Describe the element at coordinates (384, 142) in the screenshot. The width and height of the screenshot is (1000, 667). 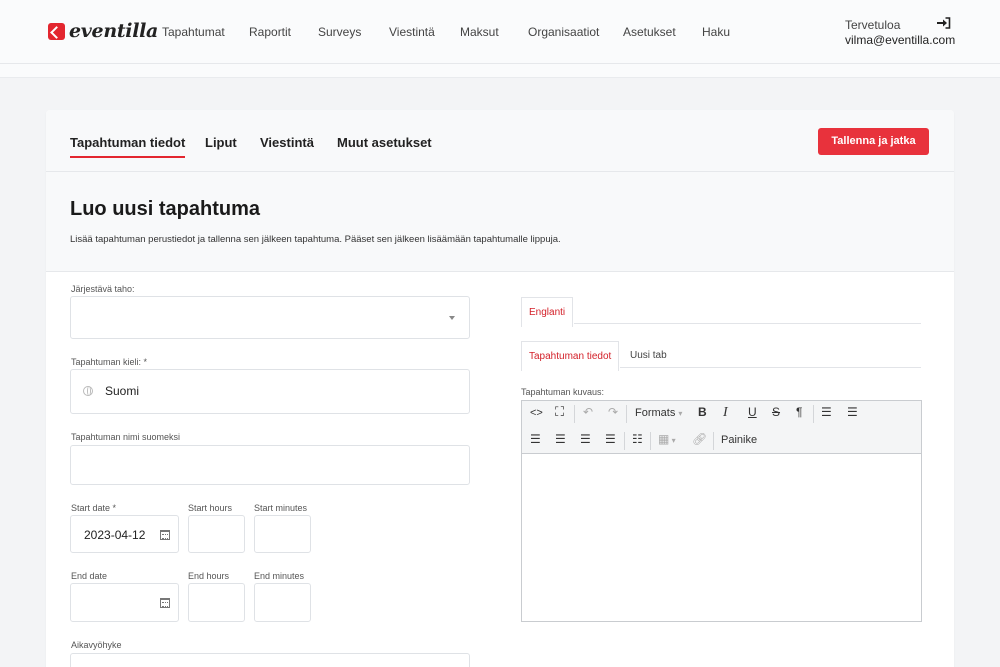
I see `tab-muut-asetukset: Muut asetukset` at that location.